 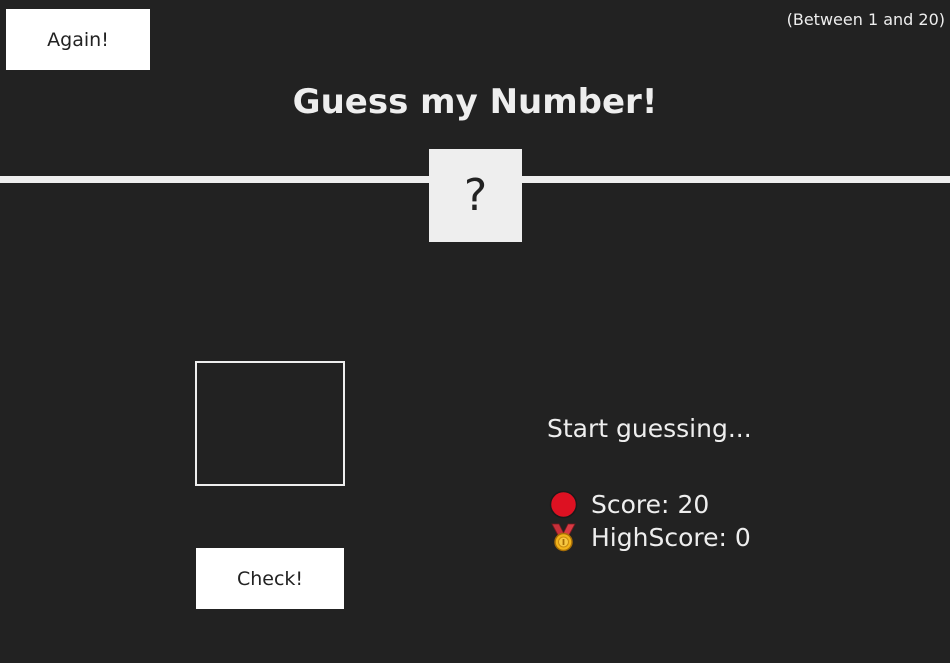 What do you see at coordinates (659, 537) in the screenshot?
I see `highscore-label: HighScore:` at bounding box center [659, 537].